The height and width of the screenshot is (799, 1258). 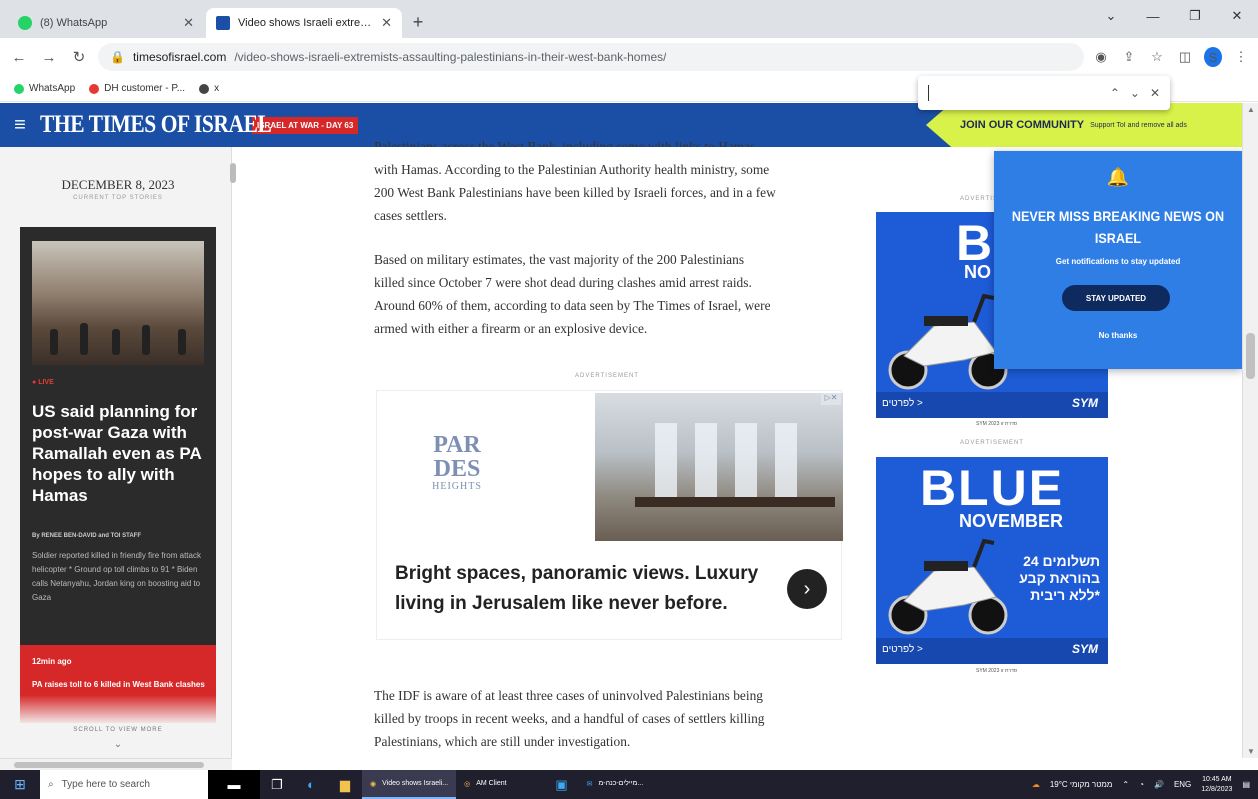 What do you see at coordinates (1250, 430) in the screenshot?
I see `page-scrollbar: ▲ ▼` at bounding box center [1250, 430].